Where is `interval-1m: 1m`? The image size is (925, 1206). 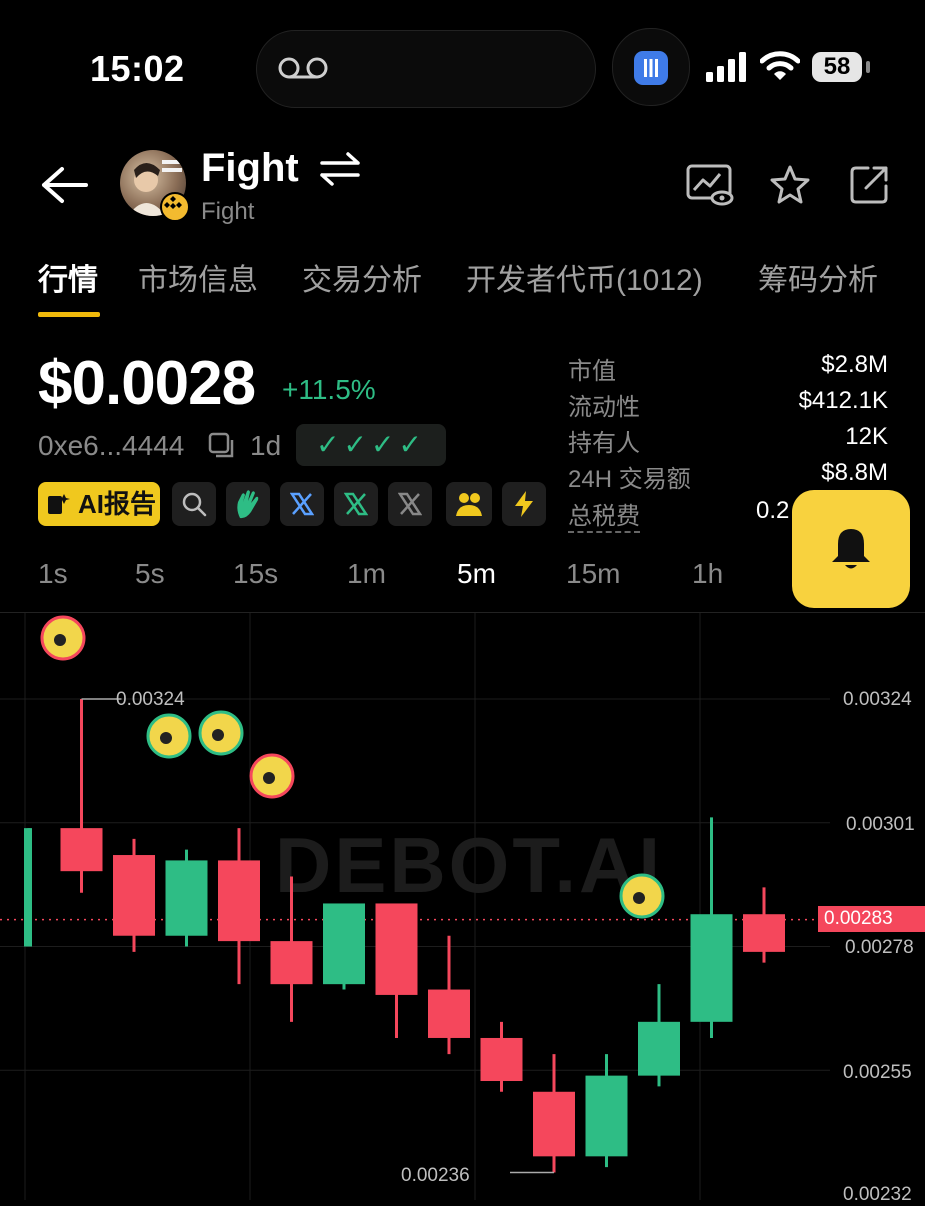
interval-1m: 1m is located at coordinates (366, 574).